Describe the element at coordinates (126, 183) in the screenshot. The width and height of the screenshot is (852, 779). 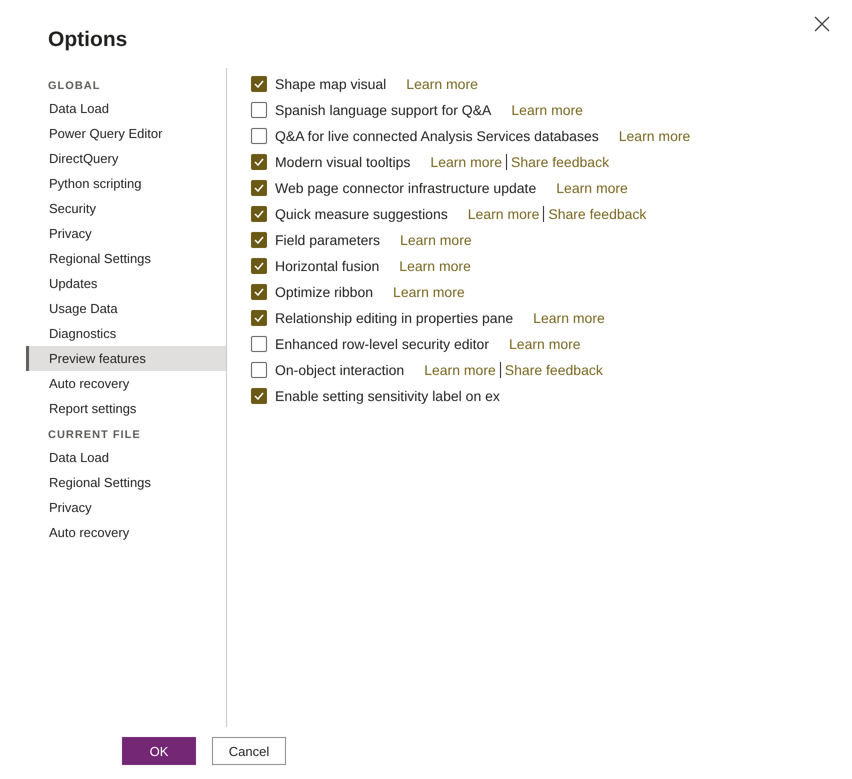
I see `sidebar-item: Python scripting` at that location.